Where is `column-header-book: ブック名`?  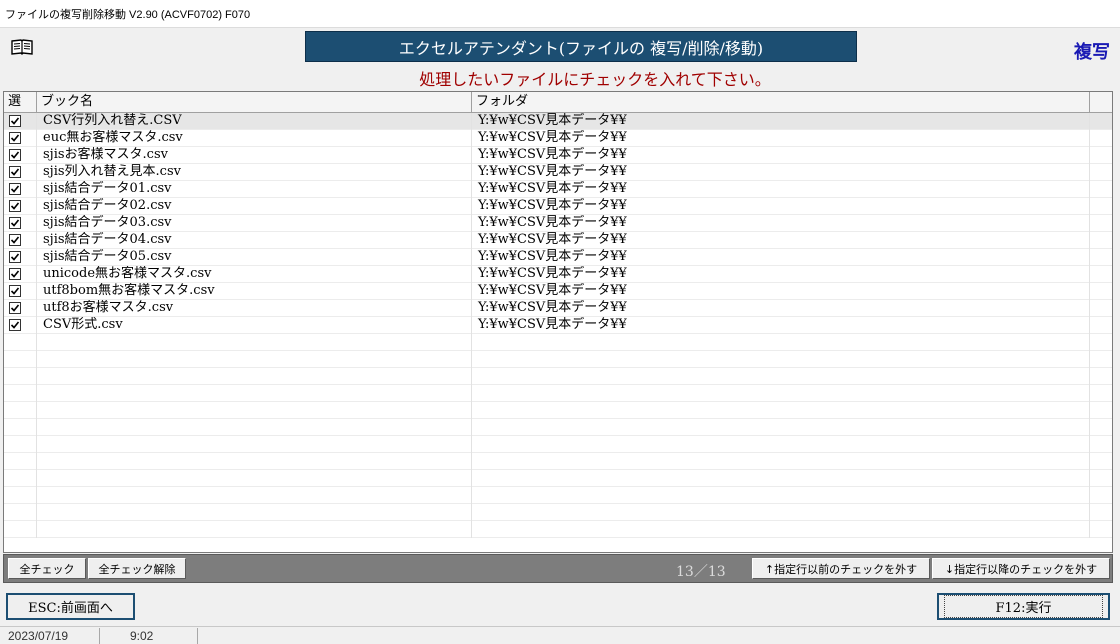 column-header-book: ブック名 is located at coordinates (254, 102).